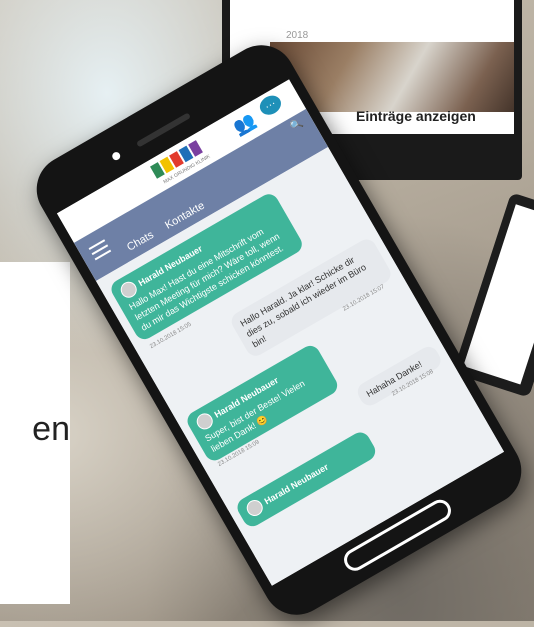 Image resolution: width=534 pixels, height=627 pixels. What do you see at coordinates (254, 508) in the screenshot?
I see `avatar` at bounding box center [254, 508].